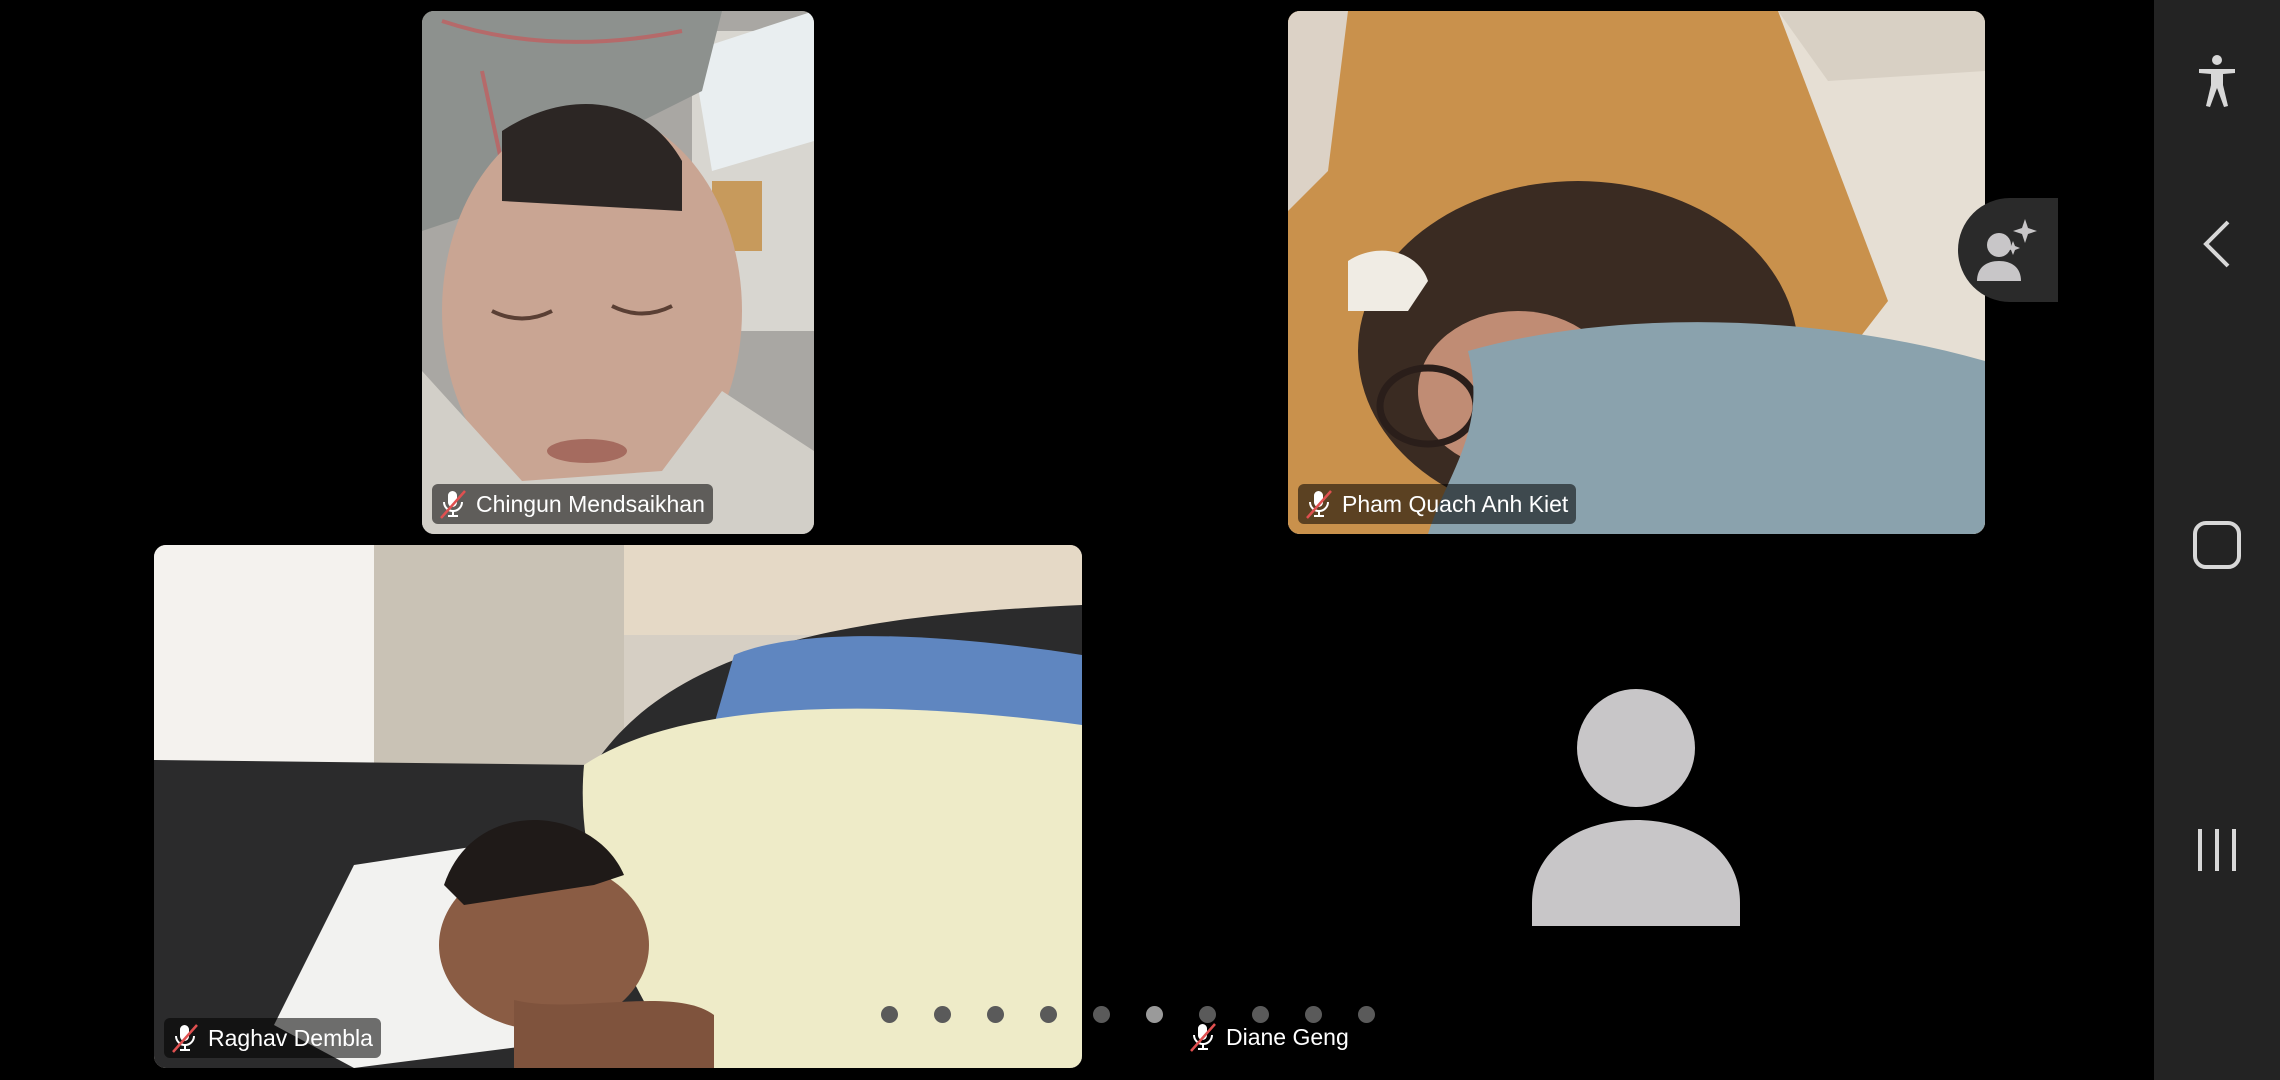  I want to click on accessibility-button, so click(2217, 81).